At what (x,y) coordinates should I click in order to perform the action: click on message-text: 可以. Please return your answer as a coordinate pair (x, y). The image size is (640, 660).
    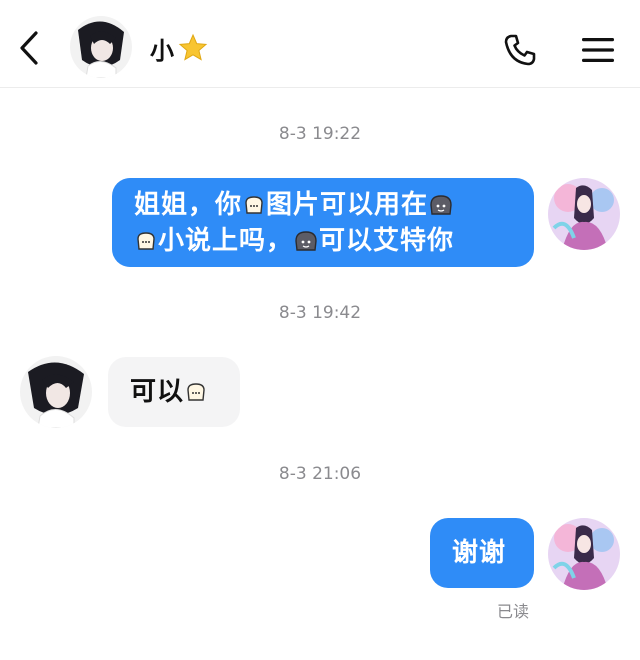
    Looking at the image, I should click on (157, 392).